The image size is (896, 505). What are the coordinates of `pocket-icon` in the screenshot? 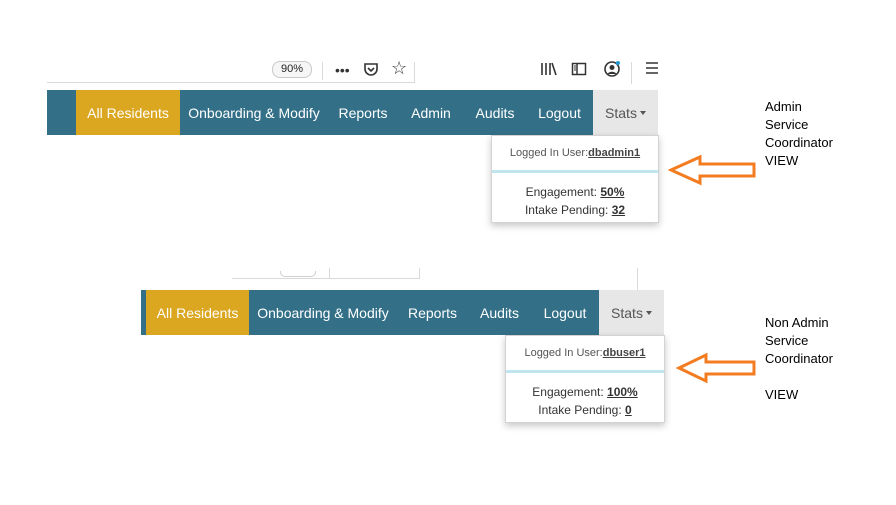 It's located at (371, 71).